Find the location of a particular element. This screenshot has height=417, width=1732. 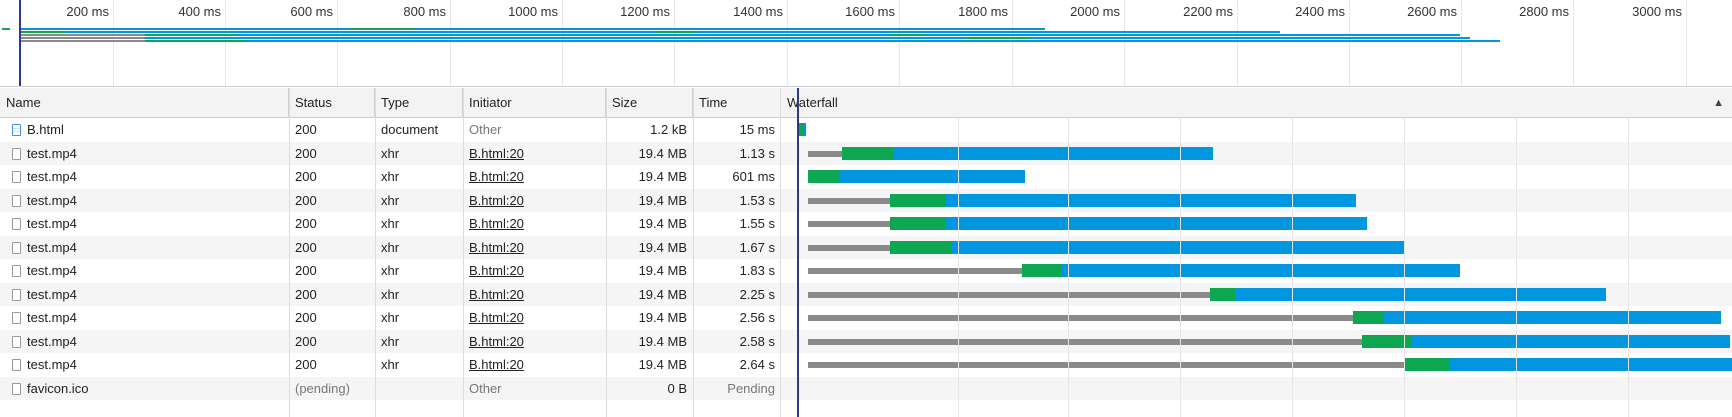

table-row: B.html 200 document Other 1.2 kB 15 ms is located at coordinates (866, 130).